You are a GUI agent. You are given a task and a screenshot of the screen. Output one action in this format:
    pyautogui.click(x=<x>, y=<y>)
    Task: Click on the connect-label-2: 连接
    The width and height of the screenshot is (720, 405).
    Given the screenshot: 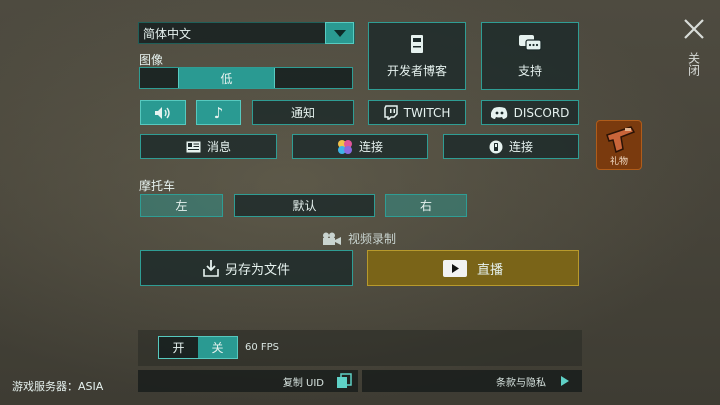 What is the action you would take?
    pyautogui.click(x=520, y=147)
    